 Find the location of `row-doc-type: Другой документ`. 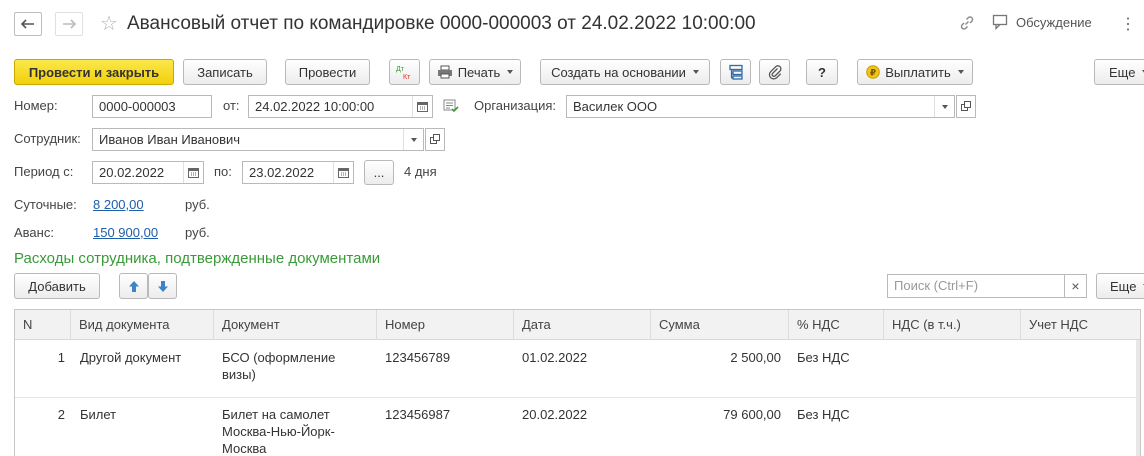

row-doc-type: Другой документ is located at coordinates (131, 357).